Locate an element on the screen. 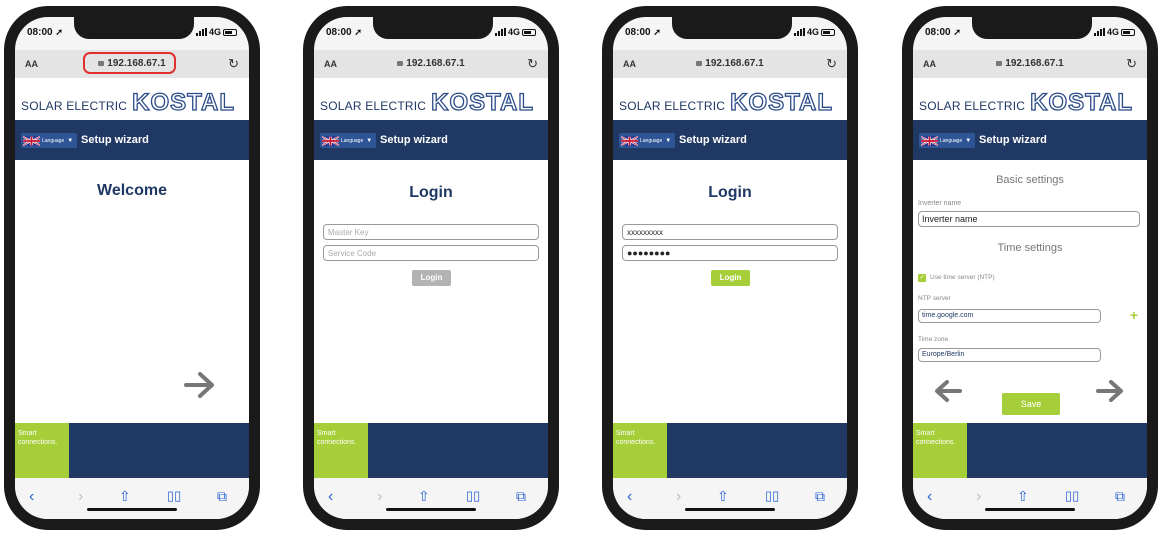  welcome-heading: Welcome is located at coordinates (132, 190).